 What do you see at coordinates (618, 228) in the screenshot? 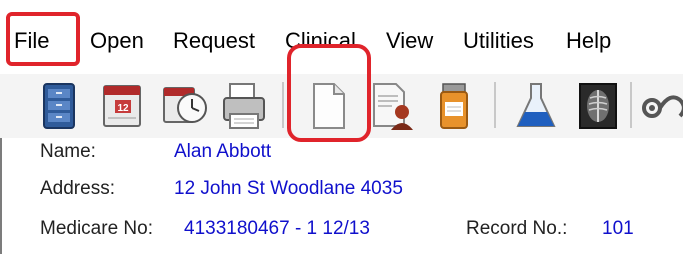
I see `record-value: 101` at bounding box center [618, 228].